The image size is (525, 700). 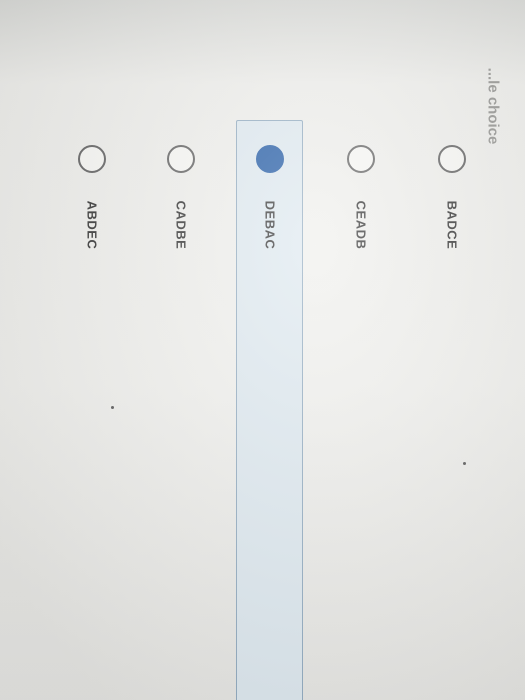 What do you see at coordinates (181, 225) in the screenshot?
I see `option-label: CADBE` at bounding box center [181, 225].